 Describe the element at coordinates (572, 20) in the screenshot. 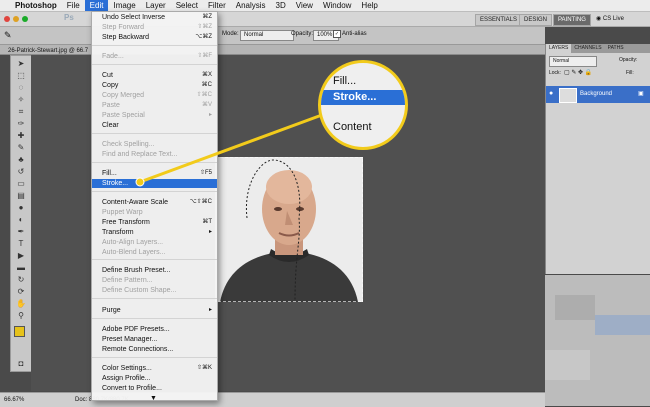

I see `workspace-painting: PAINTING` at that location.